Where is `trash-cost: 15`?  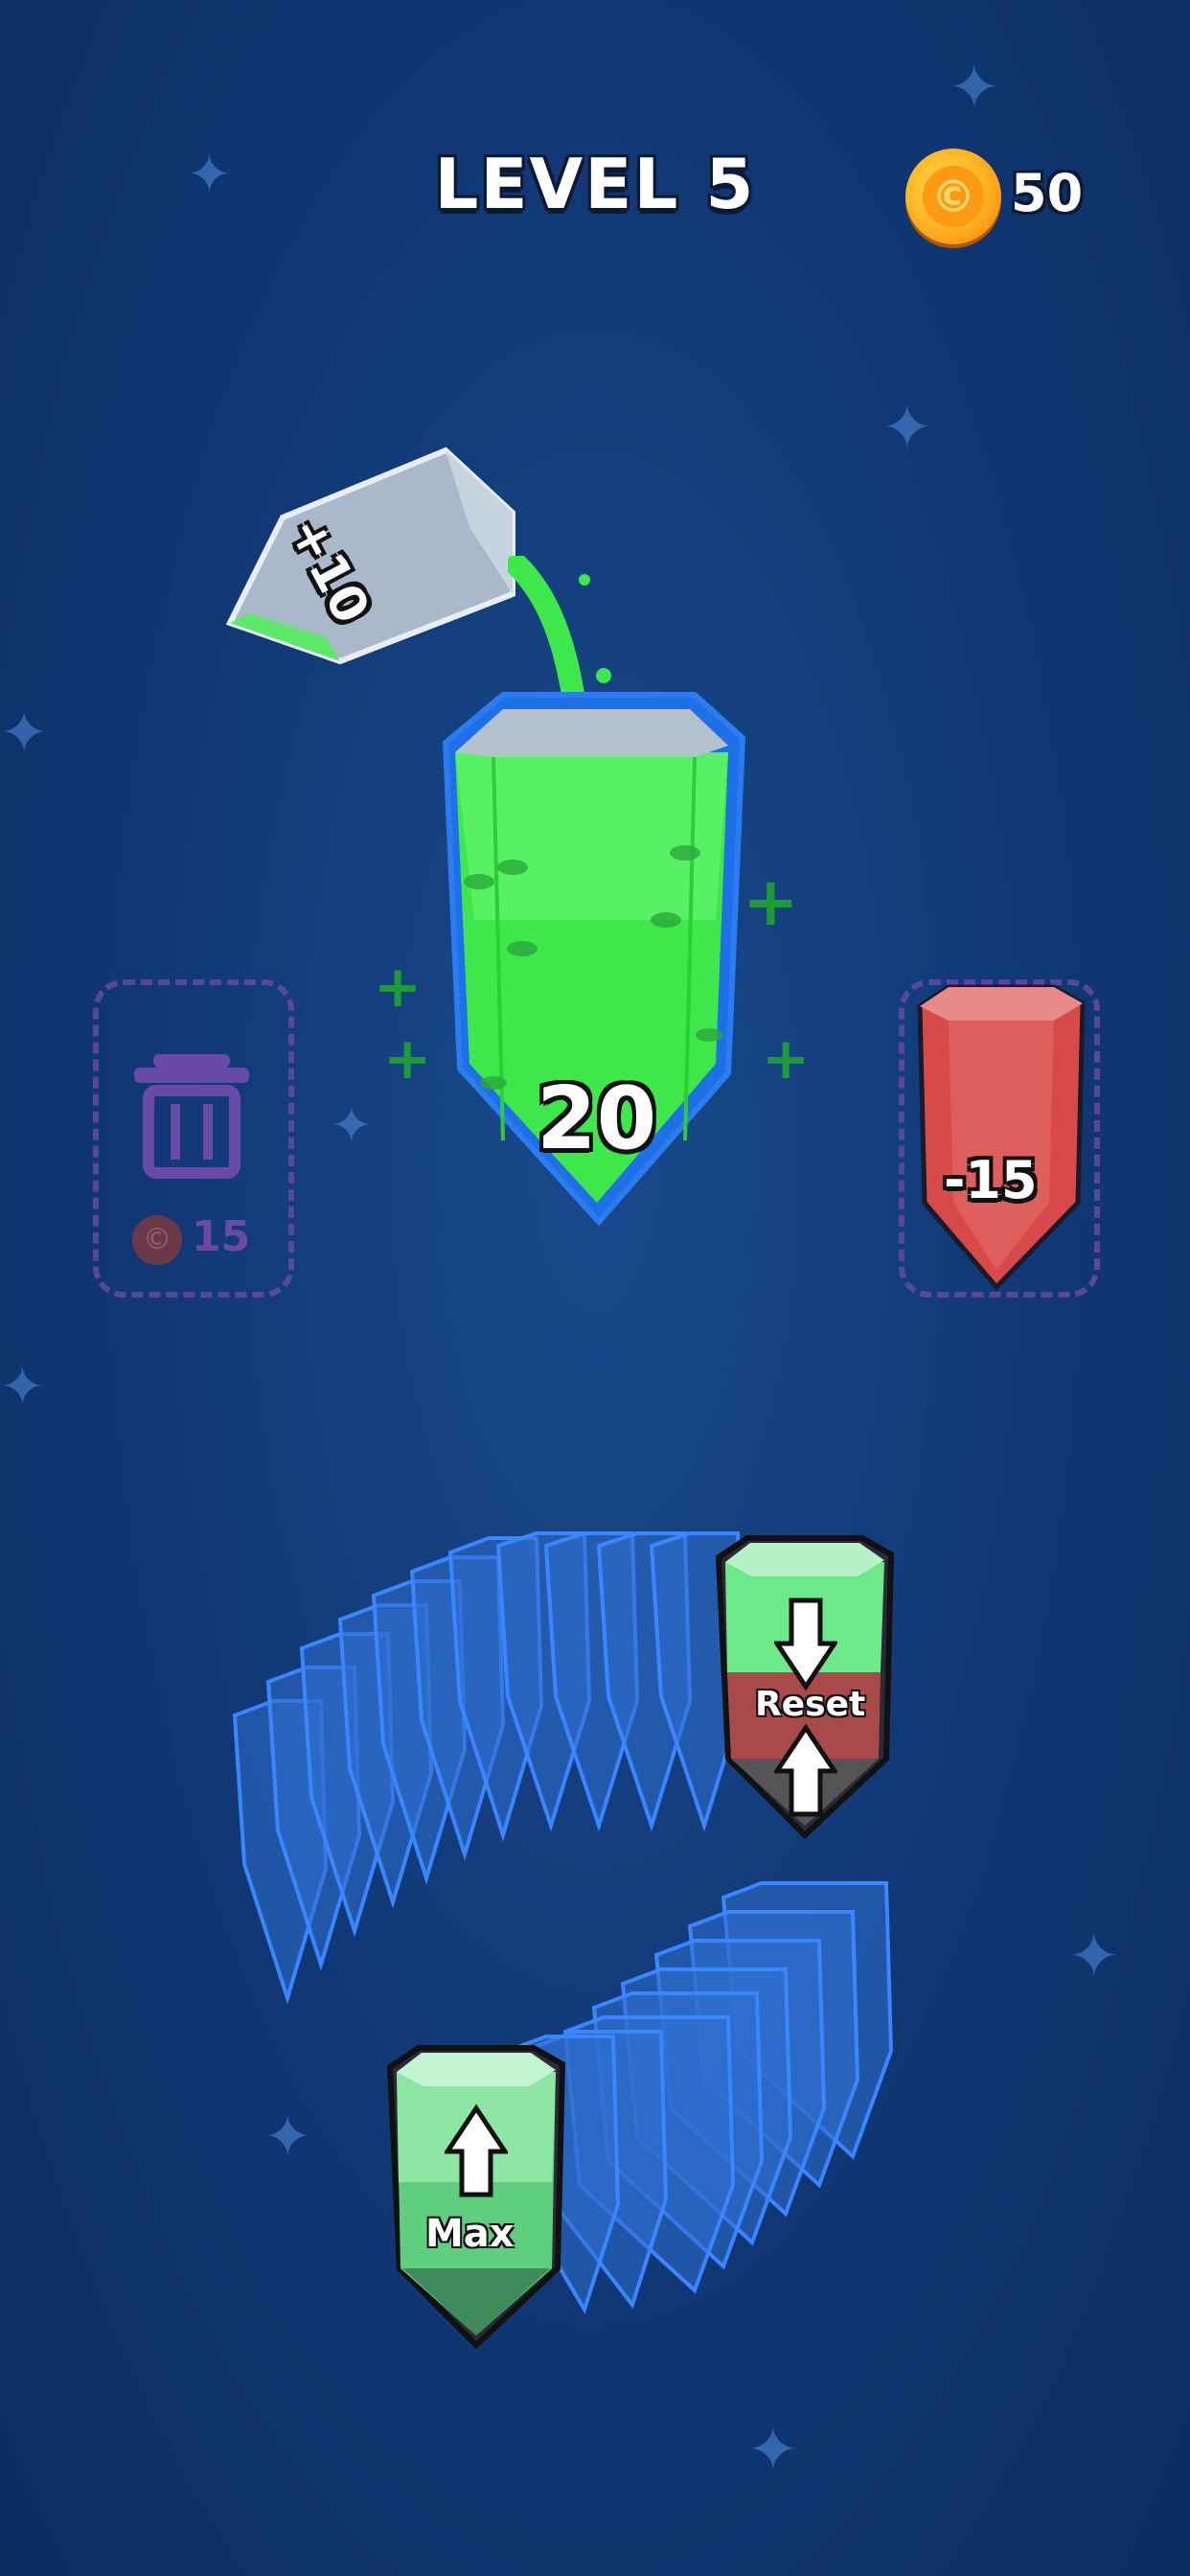
trash-cost: 15 is located at coordinates (222, 1236).